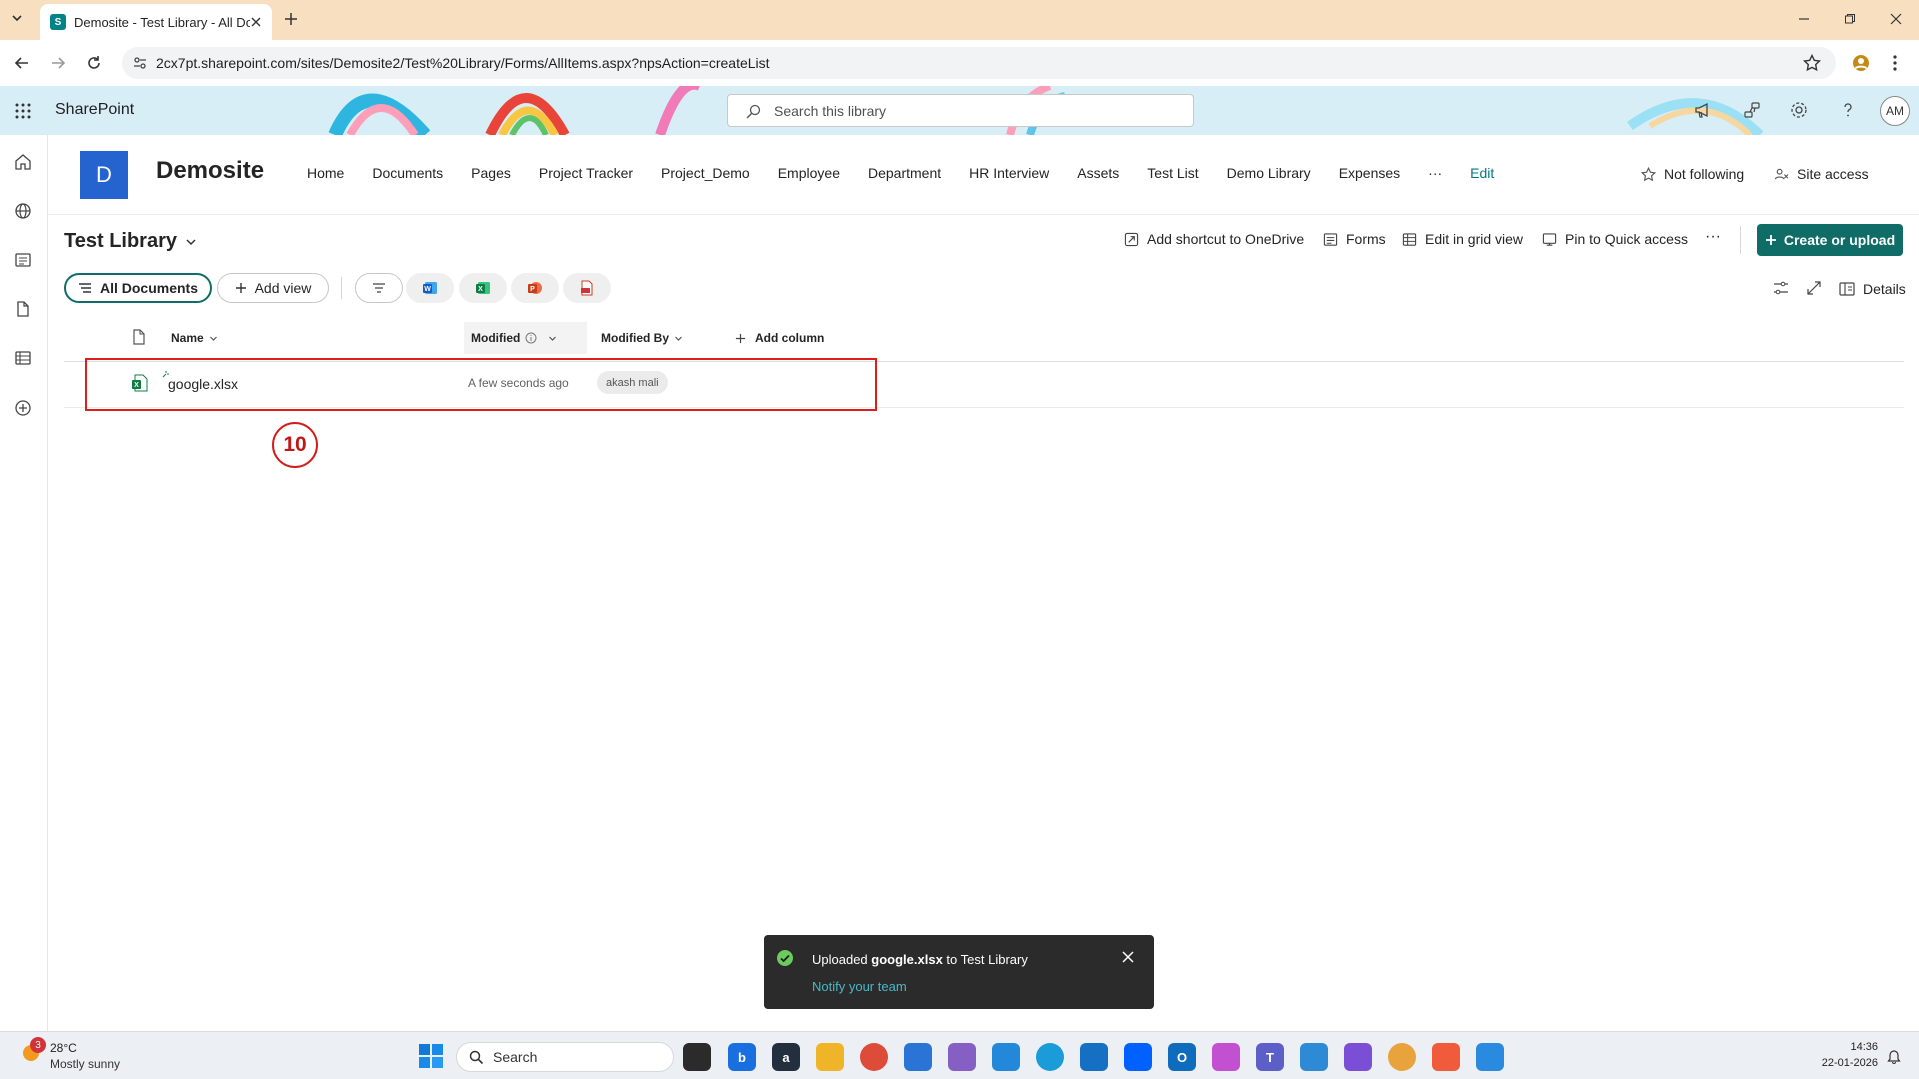 Image resolution: width=1919 pixels, height=1079 pixels. What do you see at coordinates (23, 111) in the screenshot?
I see `app-launcher-icon` at bounding box center [23, 111].